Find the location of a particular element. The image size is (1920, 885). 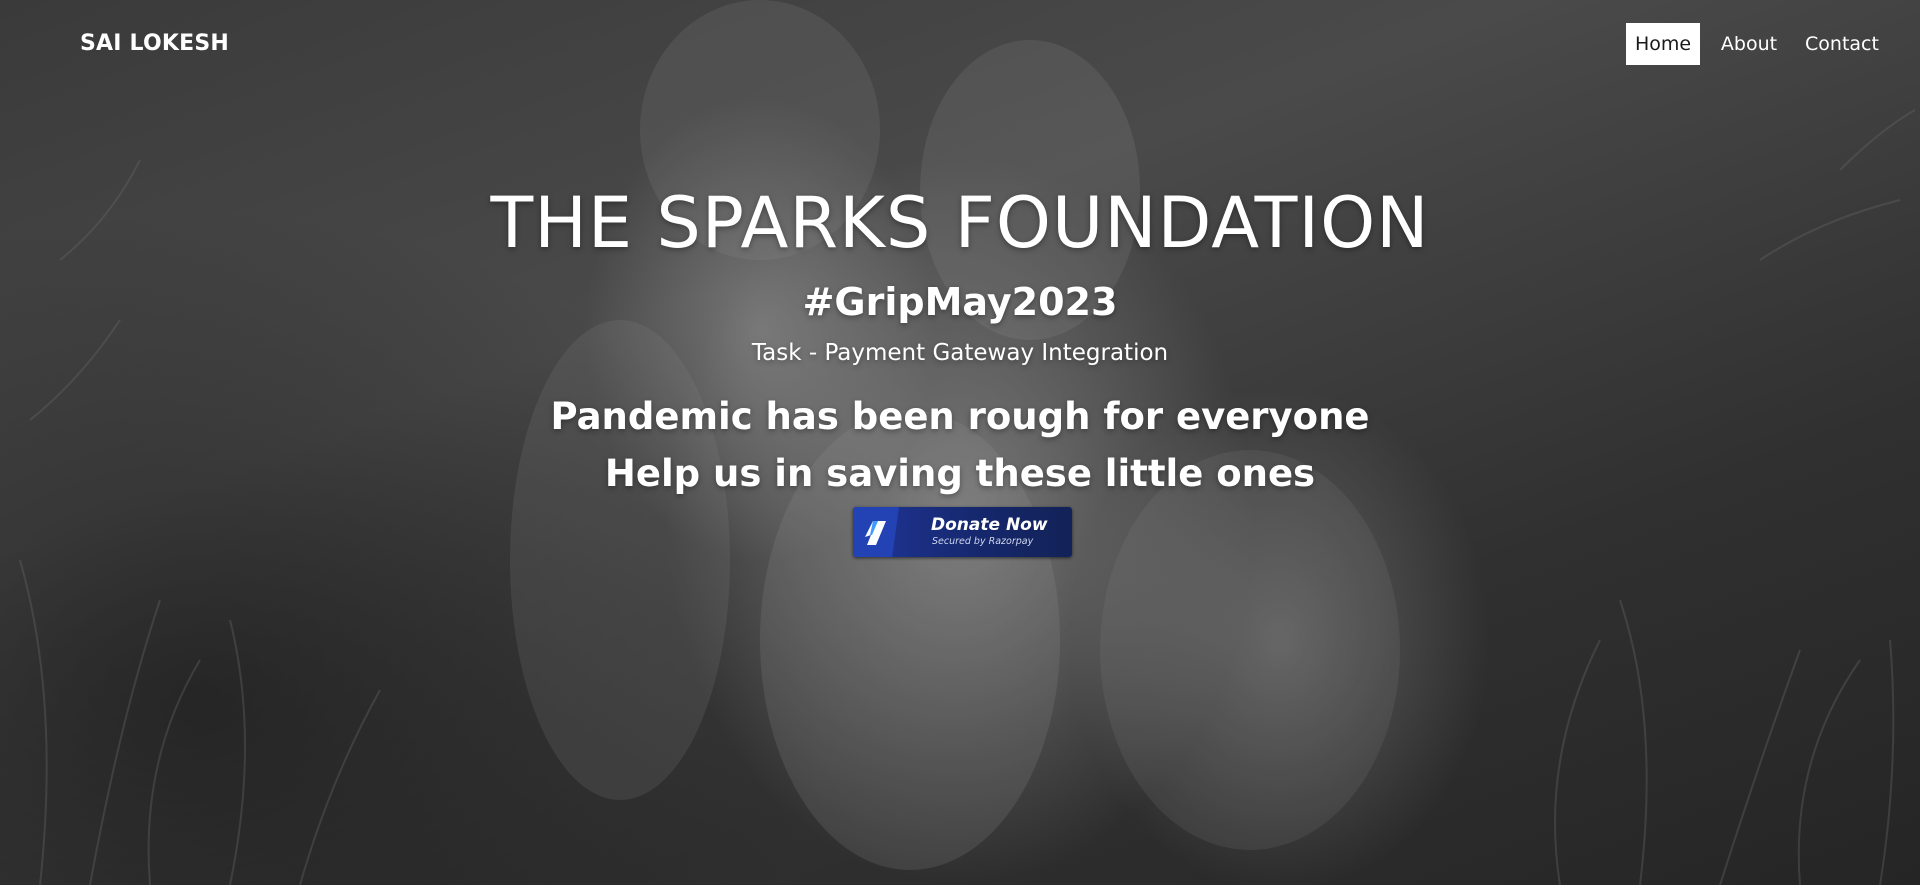

donate-now-button: Donate Now Secured by Razorpay is located at coordinates (962, 532).